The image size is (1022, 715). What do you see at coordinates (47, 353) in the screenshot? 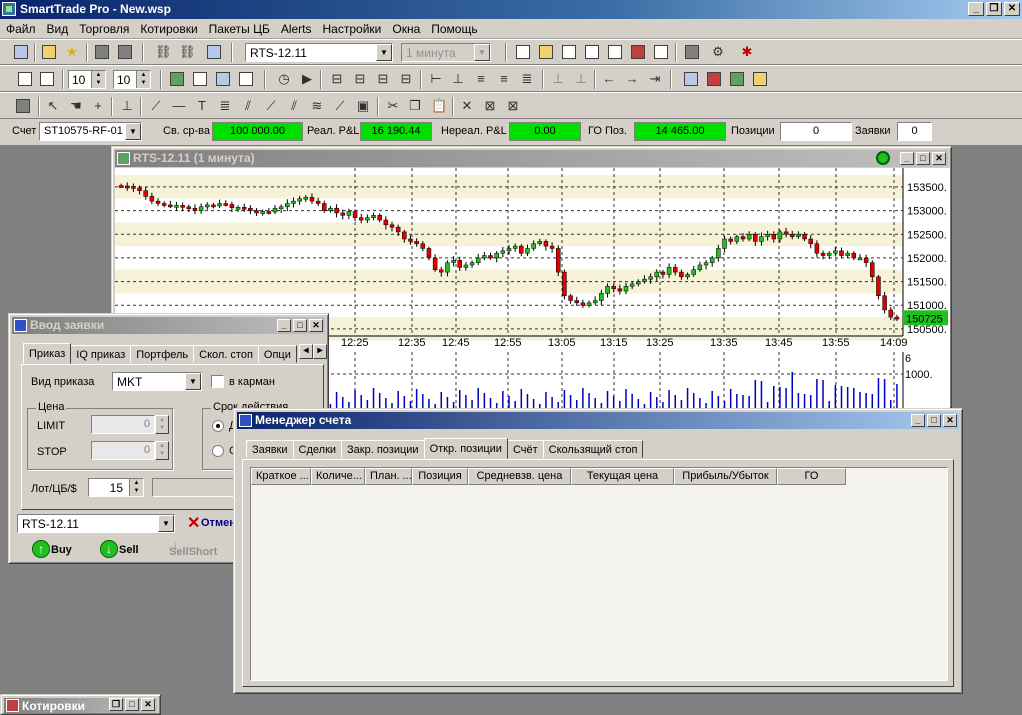
I see `tab-order: Приказ` at bounding box center [47, 353].